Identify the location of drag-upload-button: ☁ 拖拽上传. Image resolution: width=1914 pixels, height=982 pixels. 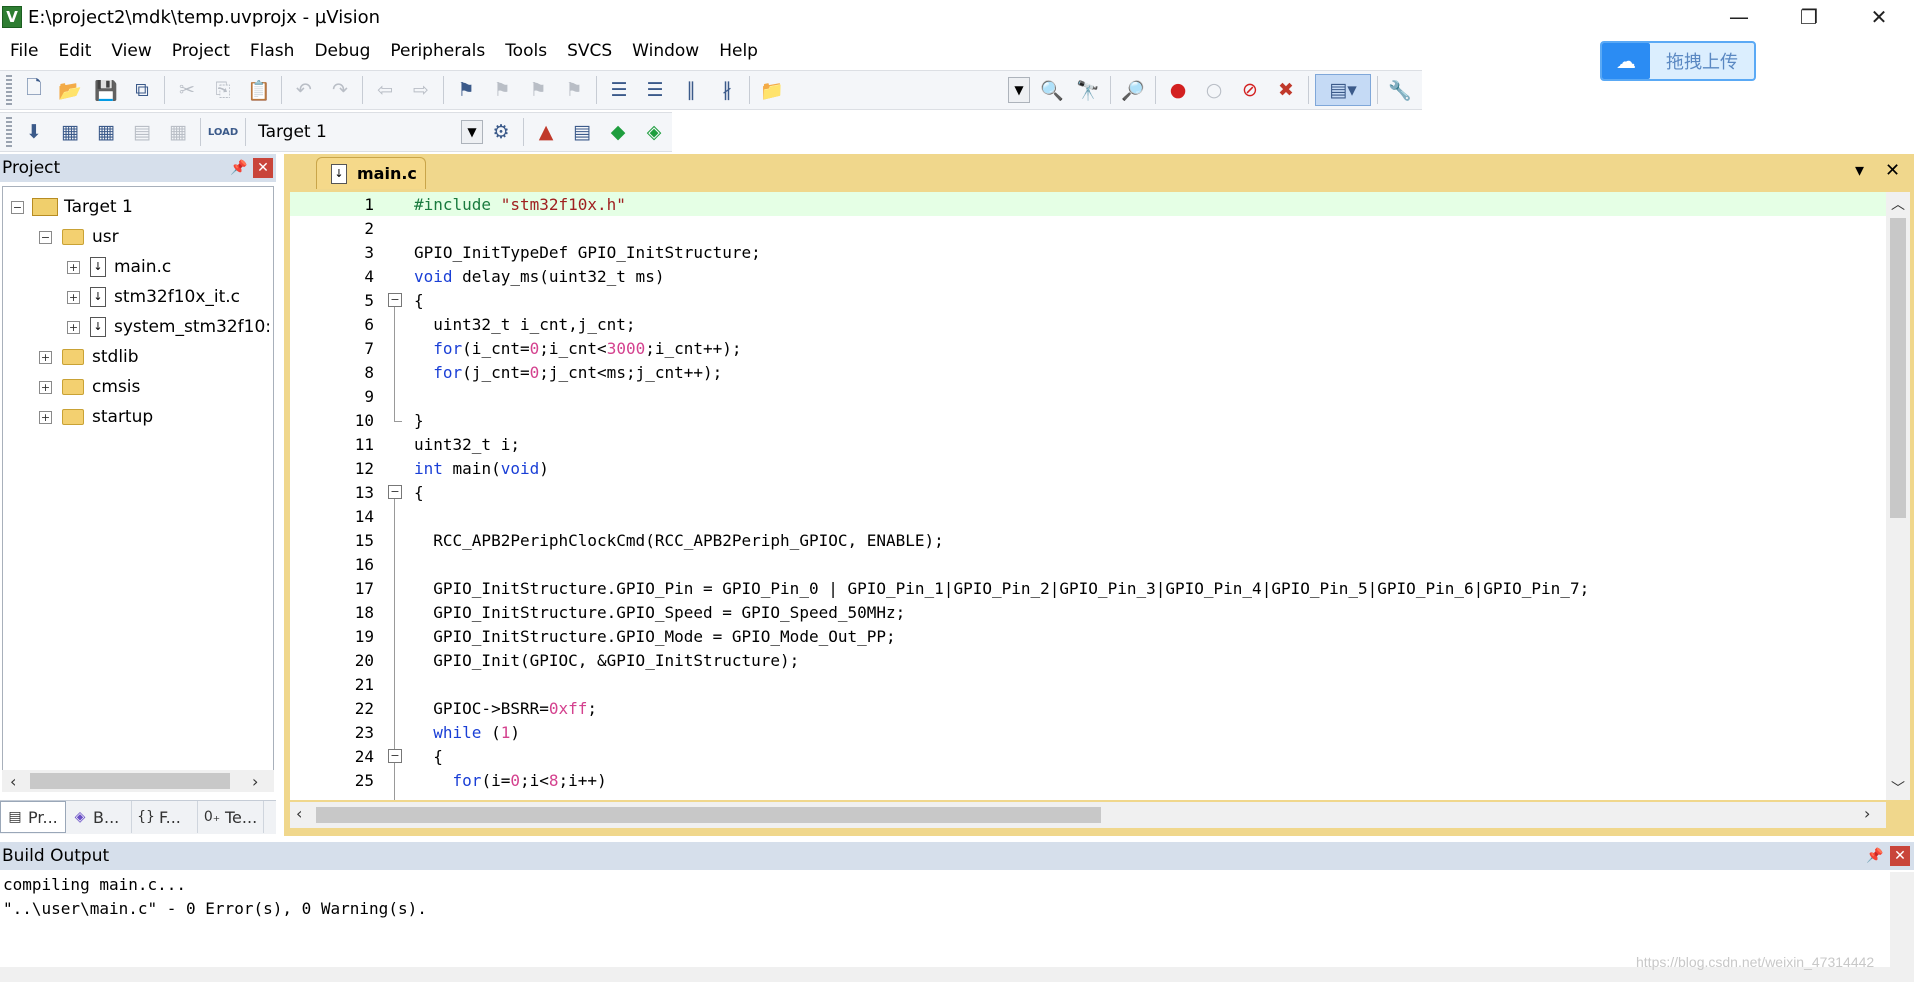
(1678, 61).